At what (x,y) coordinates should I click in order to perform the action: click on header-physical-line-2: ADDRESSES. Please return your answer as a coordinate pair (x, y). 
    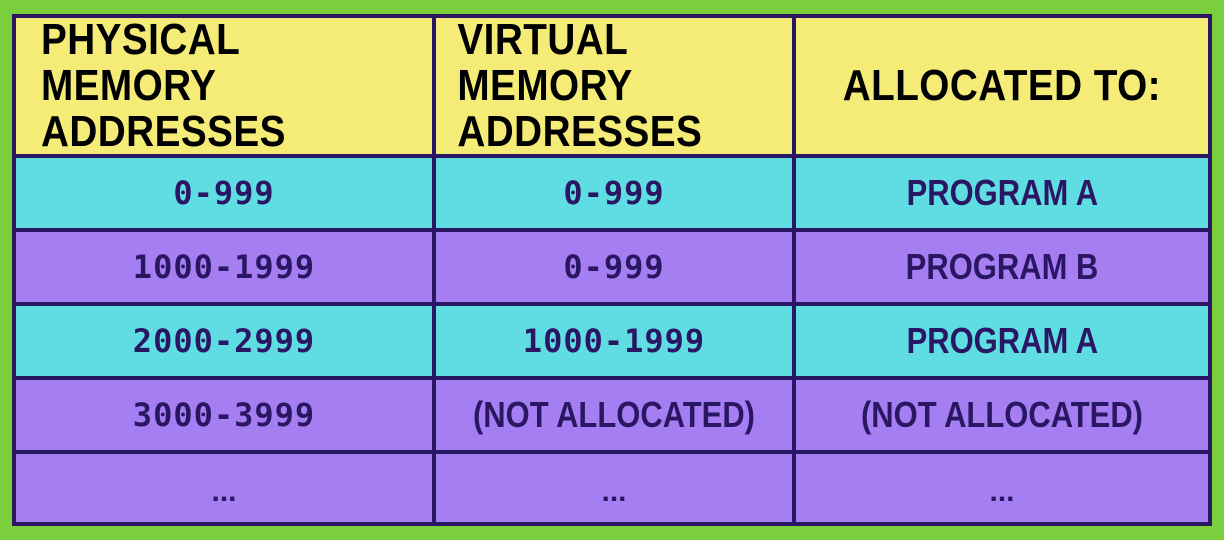
    Looking at the image, I should click on (163, 130).